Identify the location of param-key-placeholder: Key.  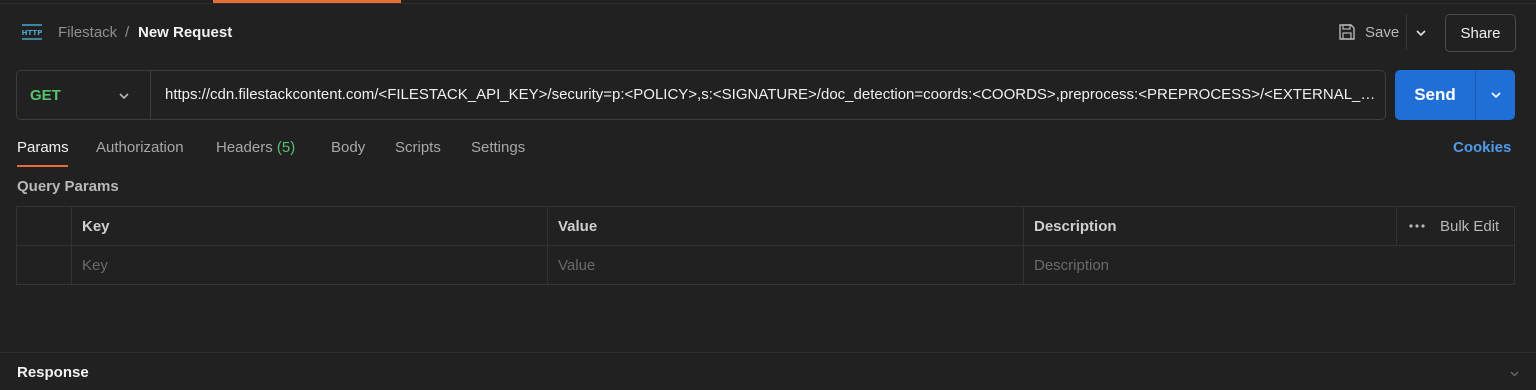
(95, 265).